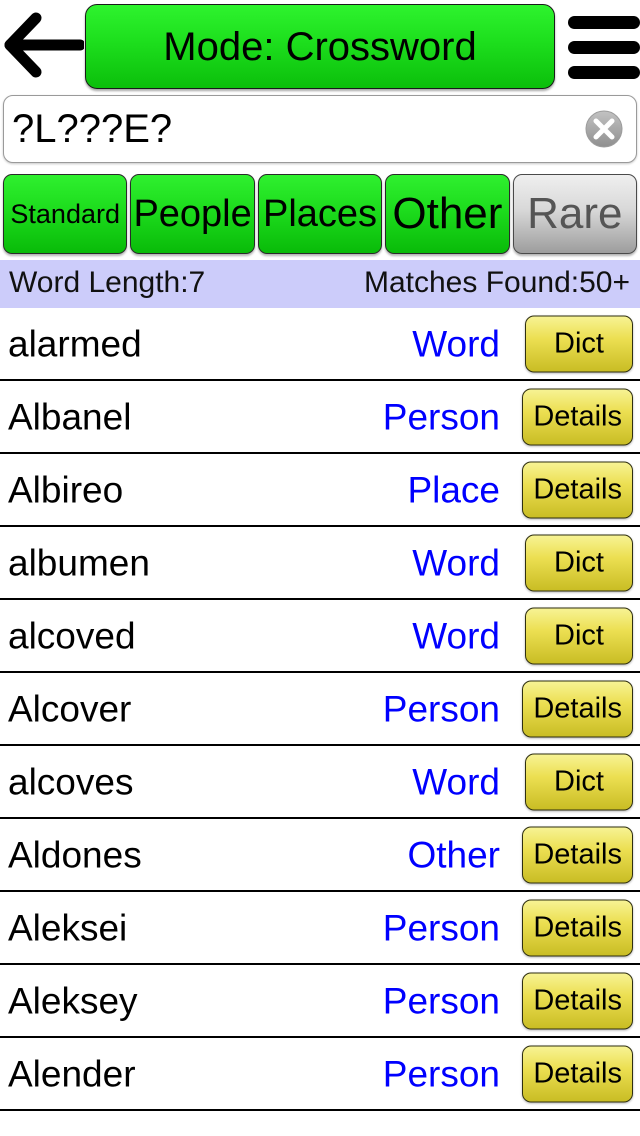  Describe the element at coordinates (496, 282) in the screenshot. I see `matches-found-label: Matches Found:50+` at that location.